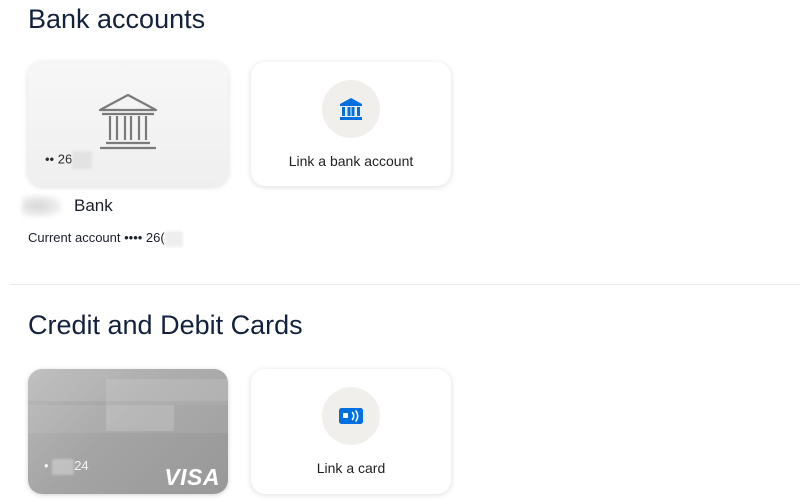 The image size is (800, 504). Describe the element at coordinates (117, 19) in the screenshot. I see `bank-accounts-title: Bank accounts` at that location.